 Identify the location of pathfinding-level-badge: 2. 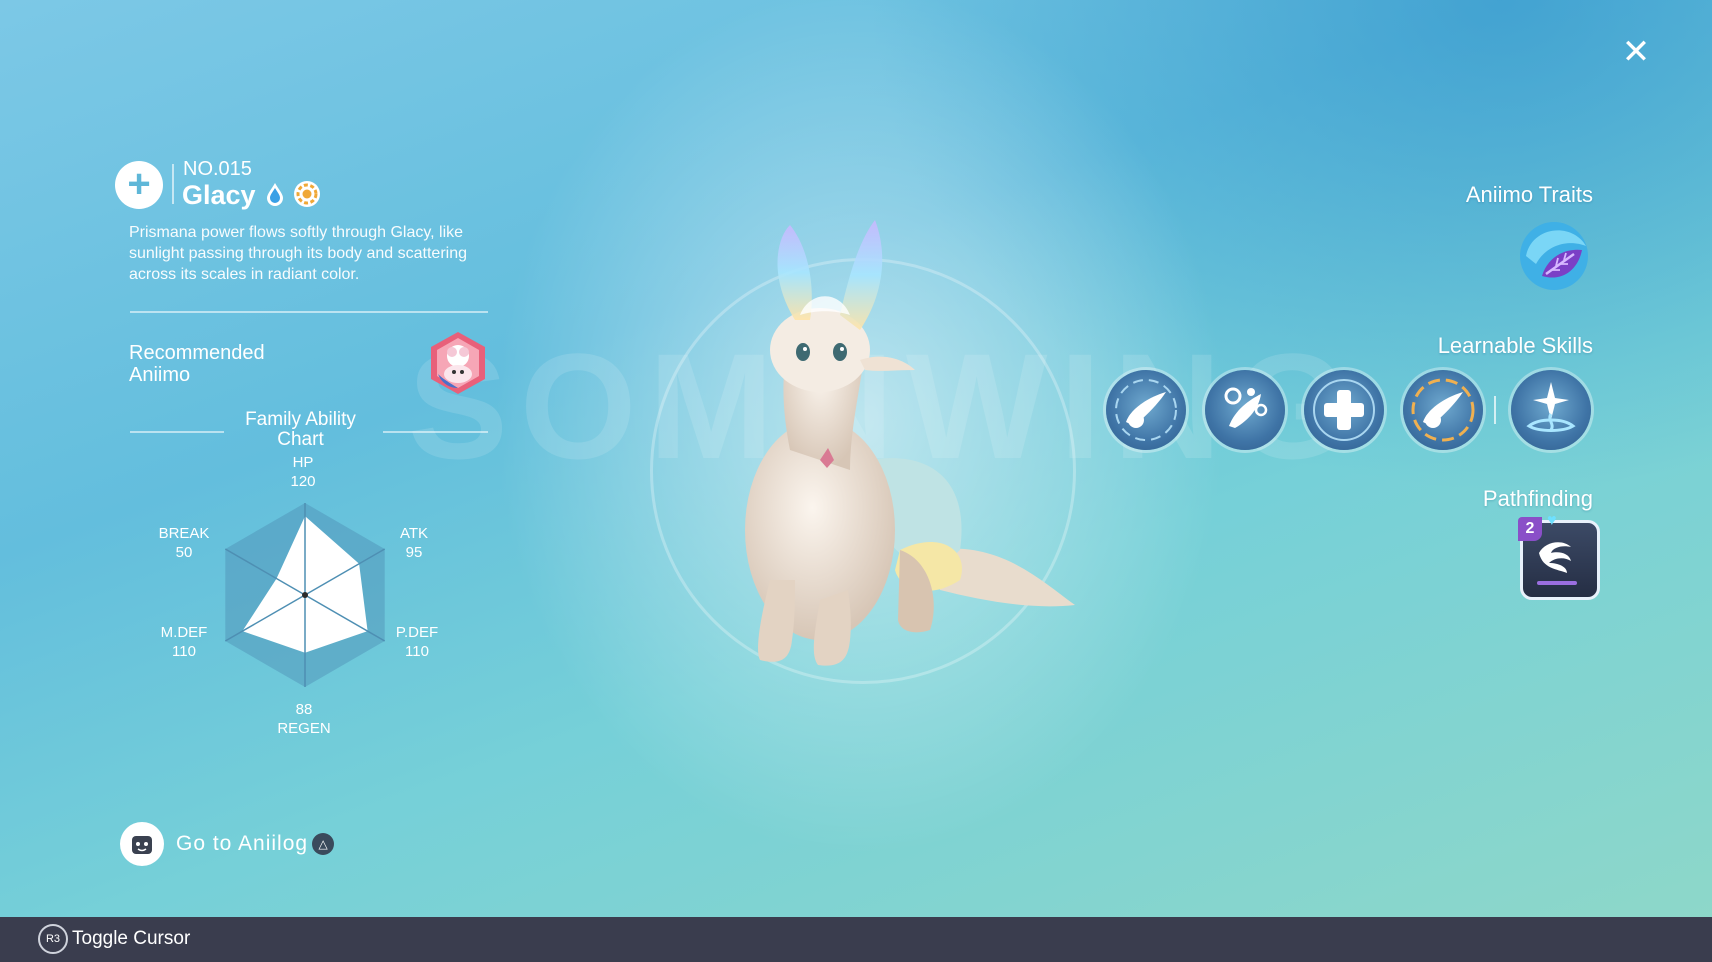
(1530, 529).